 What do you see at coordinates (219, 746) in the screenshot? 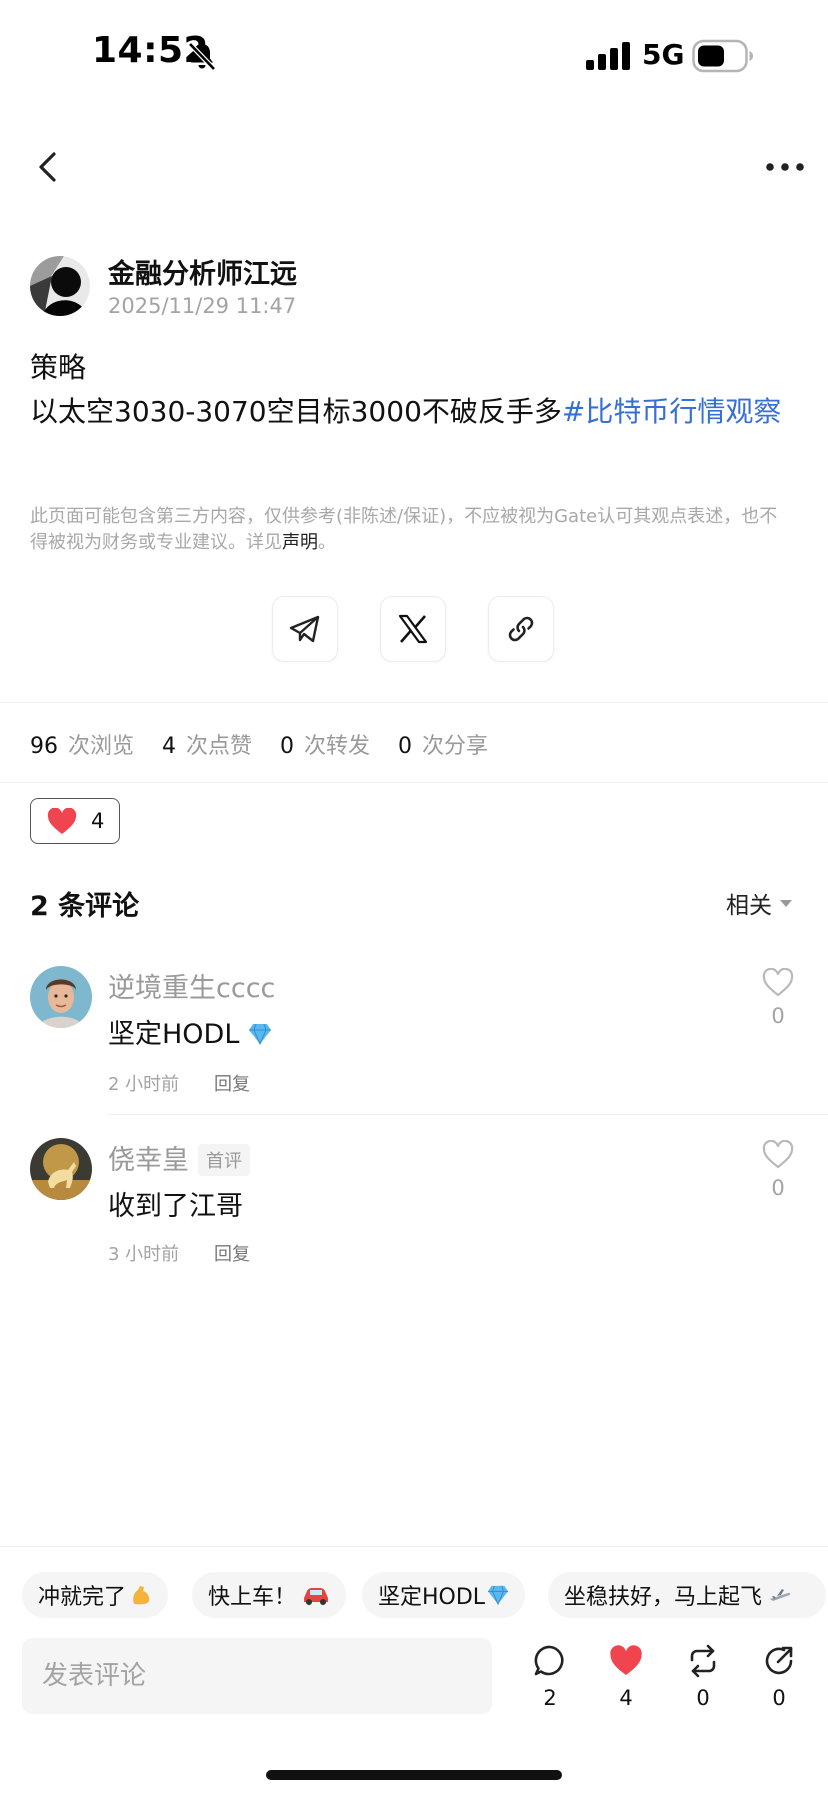
I see `likes-label: 次点赞` at bounding box center [219, 746].